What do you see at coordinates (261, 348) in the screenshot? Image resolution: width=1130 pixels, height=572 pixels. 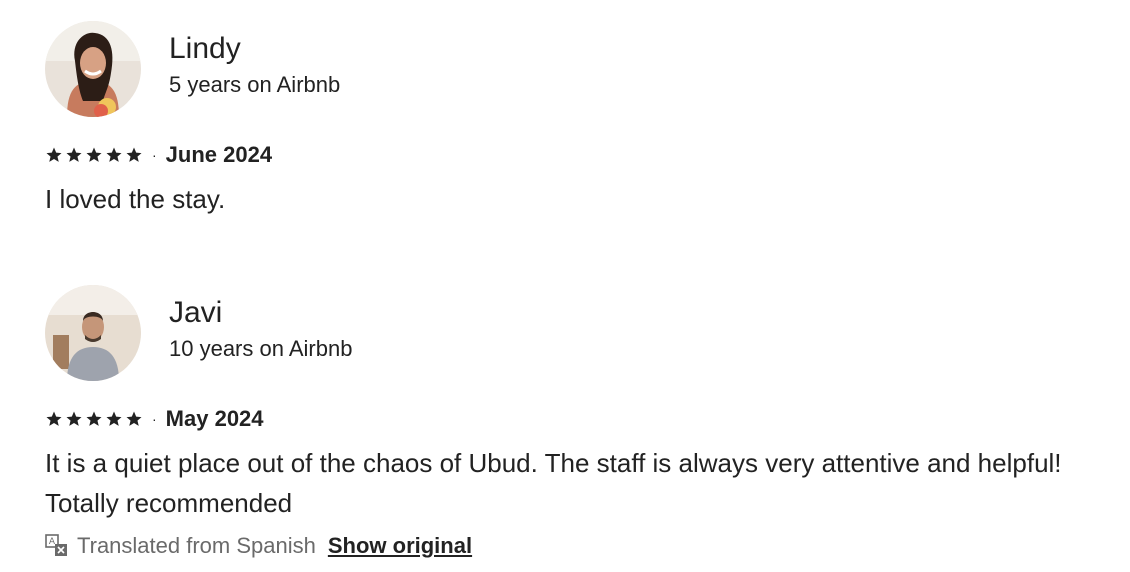 I see `reviewer-tenure: 10 years on Airbnb` at bounding box center [261, 348].